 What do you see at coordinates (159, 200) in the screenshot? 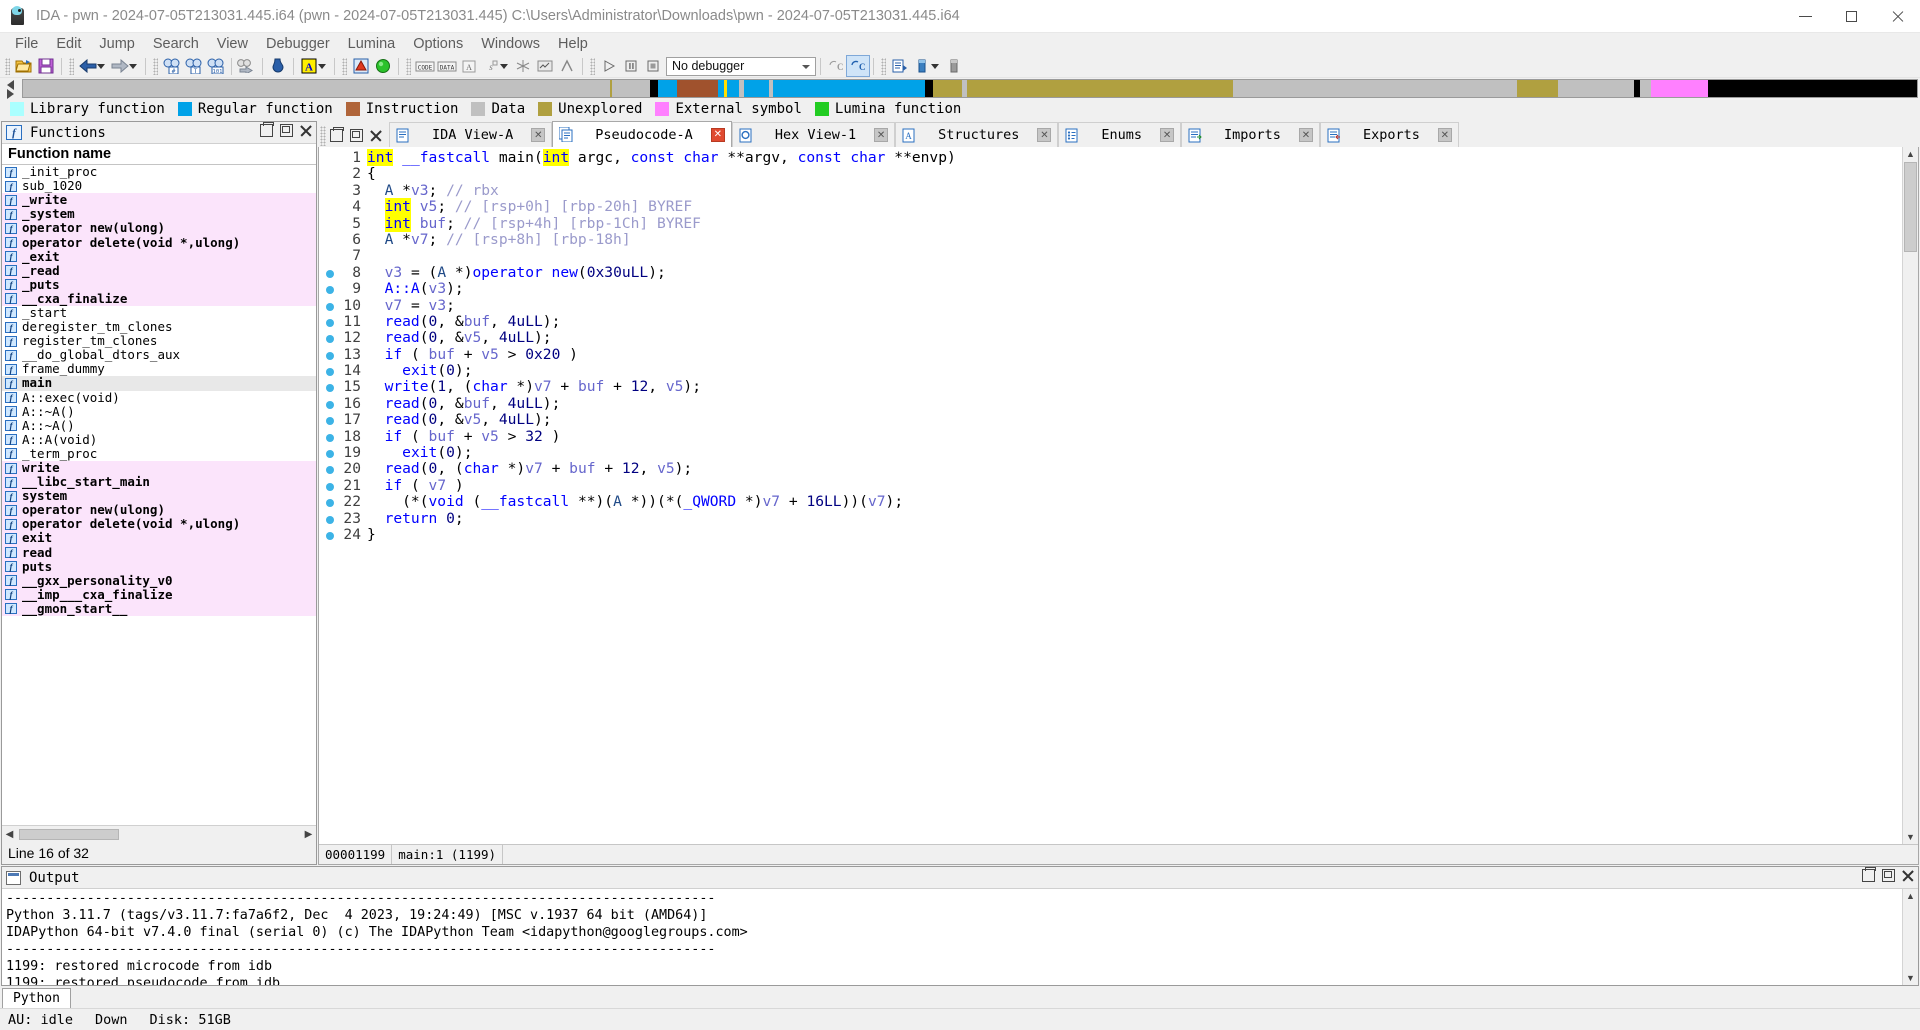
I see `function-list-row: f _write` at bounding box center [159, 200].